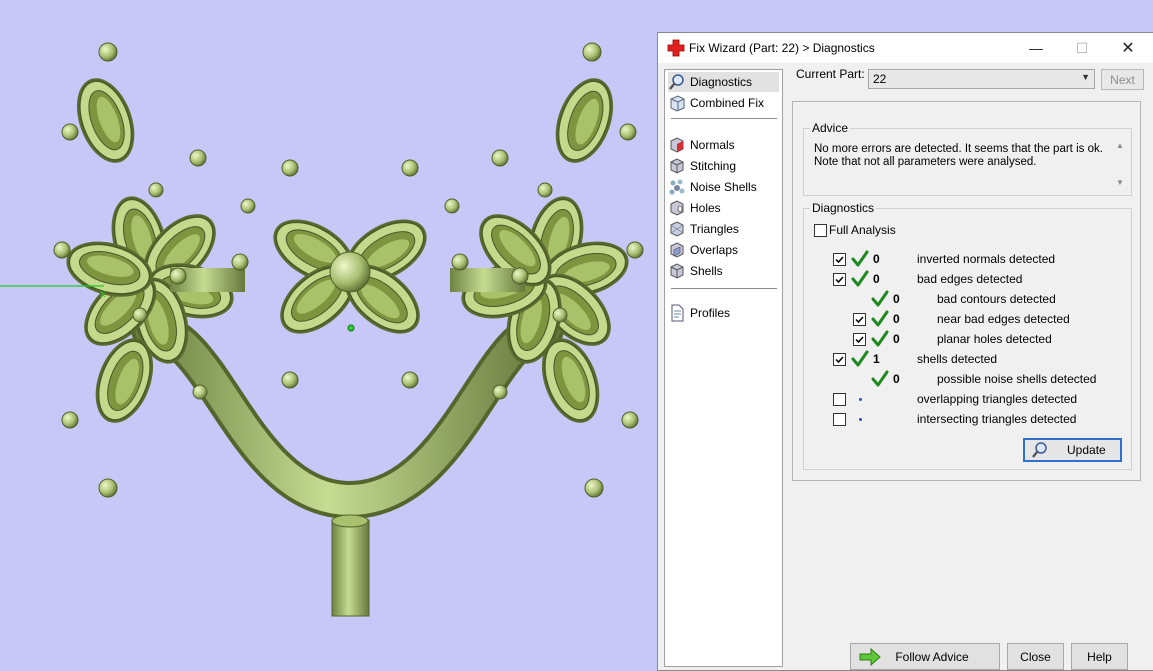  I want to click on svg-text: x, so click(103, 294).